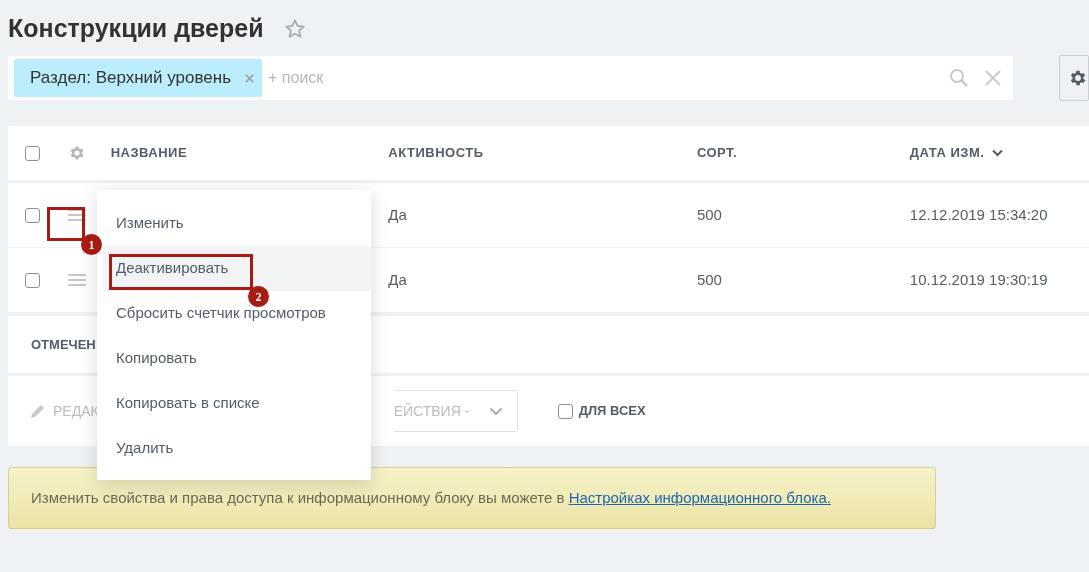  I want to click on column-header: СОРТ., so click(803, 153).